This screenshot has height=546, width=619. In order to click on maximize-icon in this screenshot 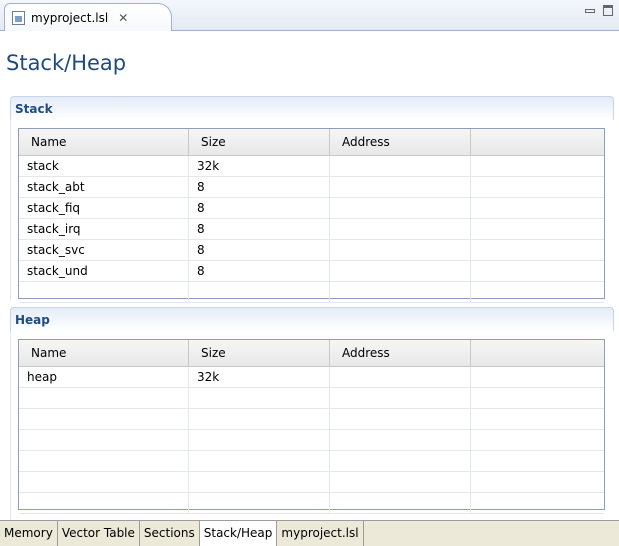, I will do `click(608, 10)`.